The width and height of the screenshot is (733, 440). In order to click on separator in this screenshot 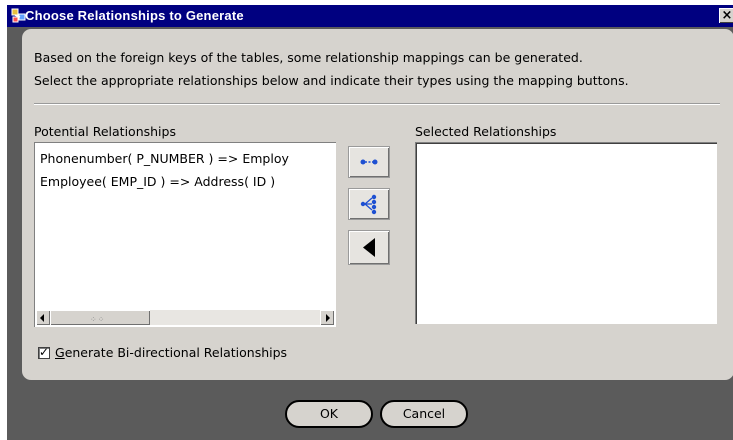, I will do `click(377, 104)`.